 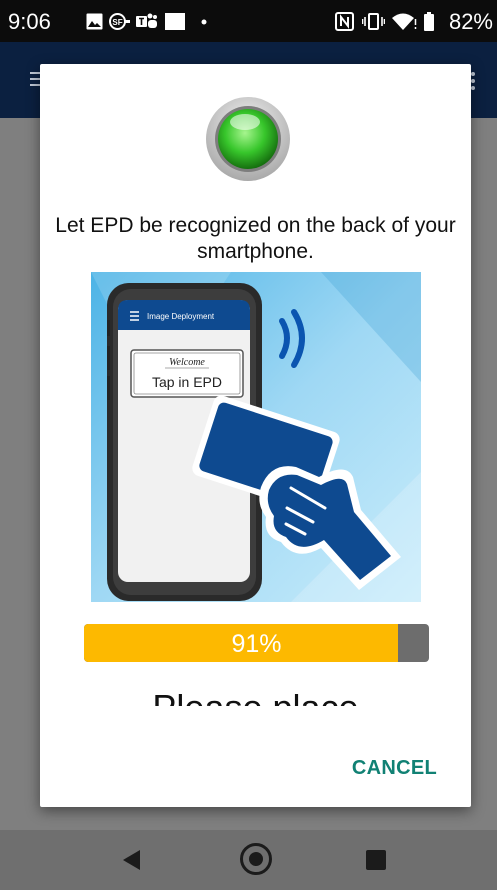 I want to click on partial-message-text: Please place, so click(x=255, y=696).